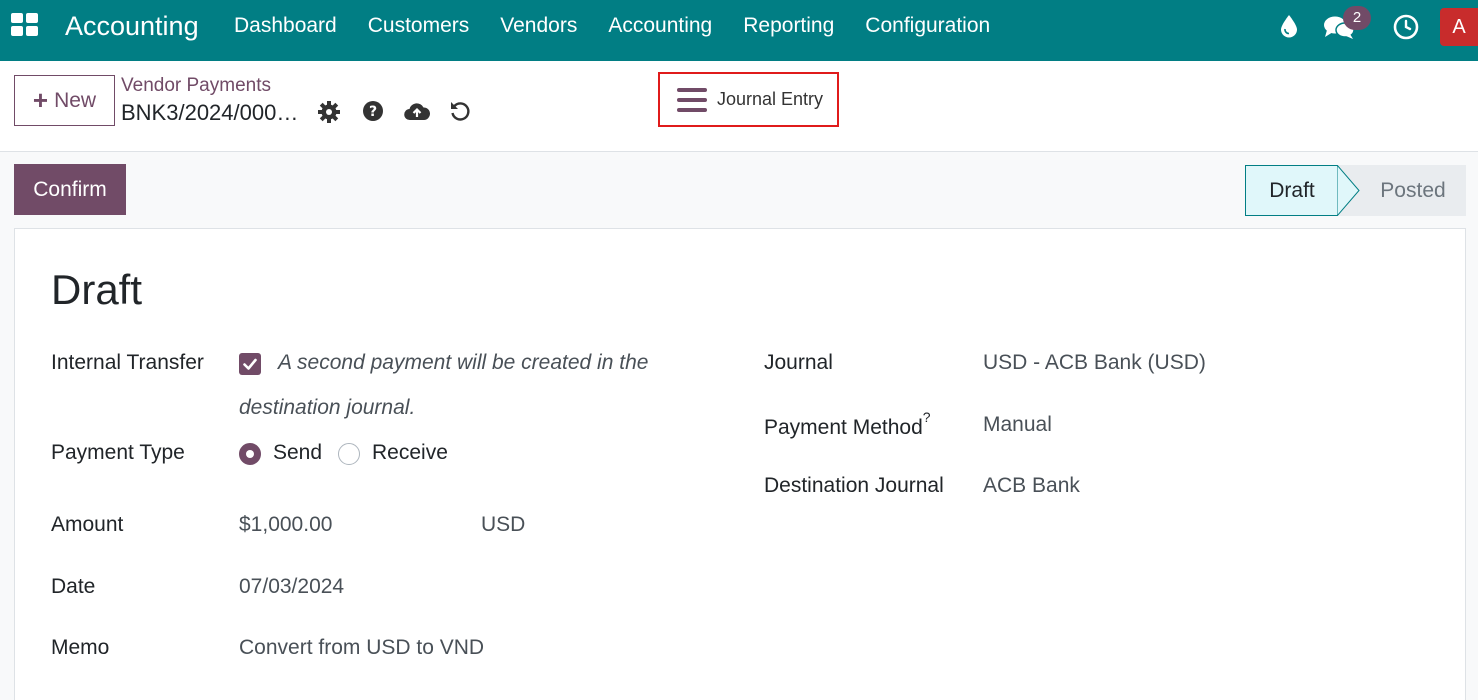  What do you see at coordinates (1459, 27) in the screenshot?
I see `user-avatar: A` at bounding box center [1459, 27].